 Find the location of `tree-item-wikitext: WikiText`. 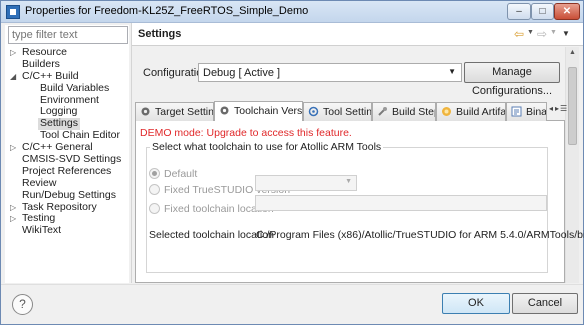

tree-item-wikitext: WikiText is located at coordinates (67, 230).